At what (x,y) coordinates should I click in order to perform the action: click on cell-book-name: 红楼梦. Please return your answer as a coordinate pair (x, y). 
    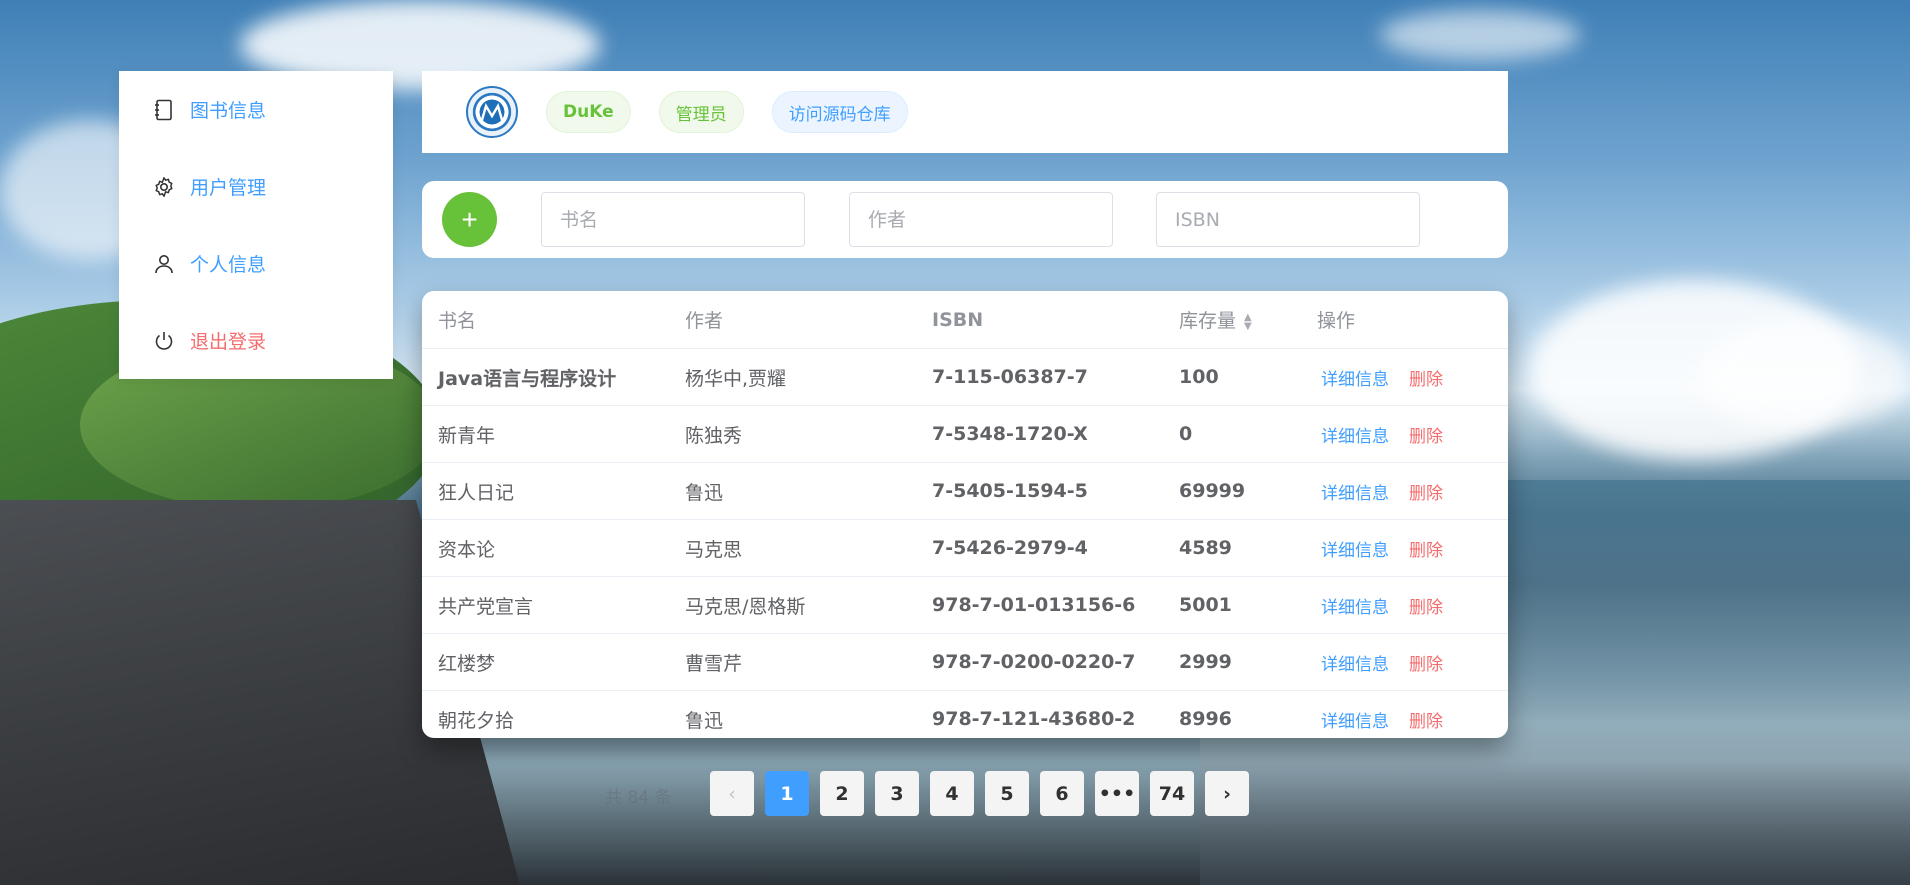
    Looking at the image, I should click on (545, 662).